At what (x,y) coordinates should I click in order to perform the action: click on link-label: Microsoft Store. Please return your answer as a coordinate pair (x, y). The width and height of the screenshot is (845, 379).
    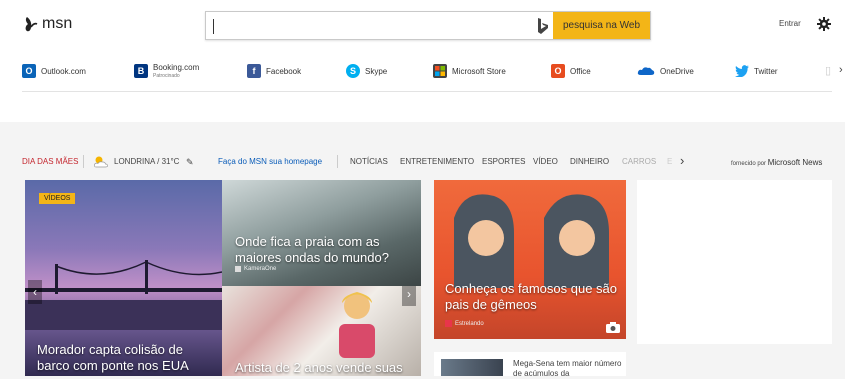
    Looking at the image, I should click on (479, 71).